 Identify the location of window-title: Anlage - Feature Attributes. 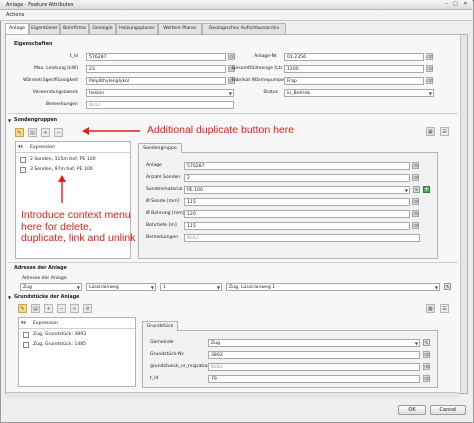
(40, 5).